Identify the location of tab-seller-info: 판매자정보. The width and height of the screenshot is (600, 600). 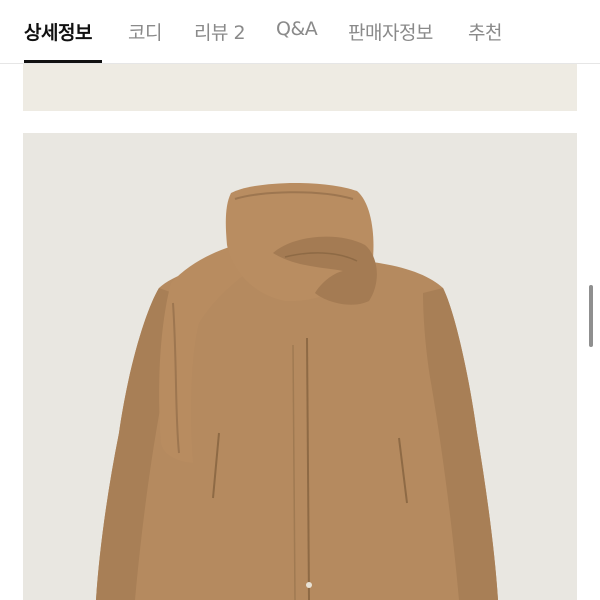
(390, 31).